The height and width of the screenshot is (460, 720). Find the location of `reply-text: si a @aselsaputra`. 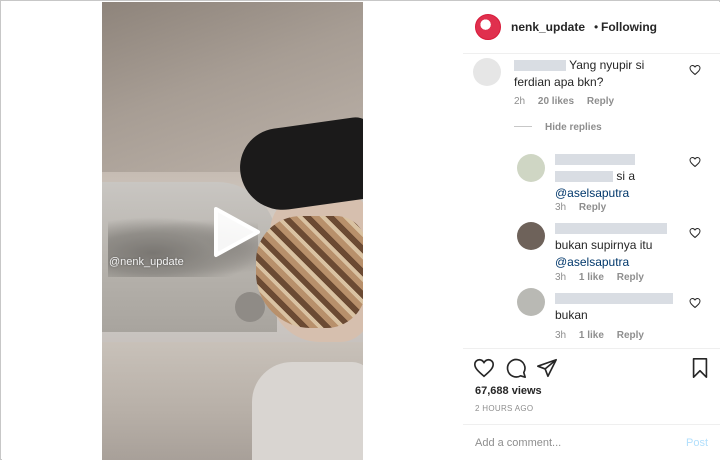

reply-text: si a @aselsaputra is located at coordinates (620, 176).